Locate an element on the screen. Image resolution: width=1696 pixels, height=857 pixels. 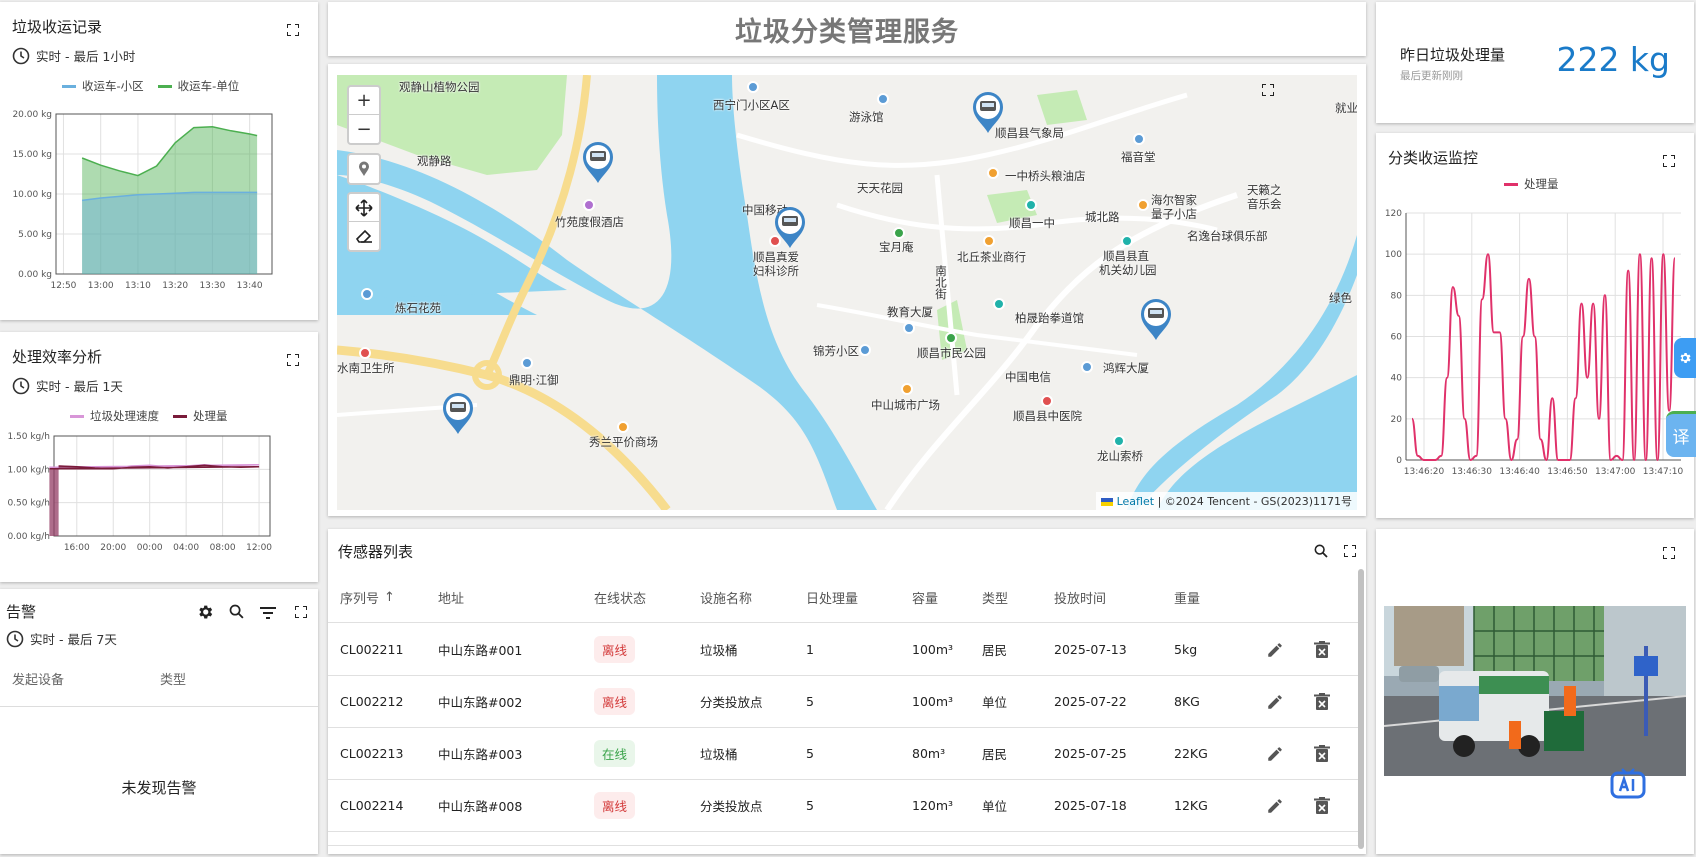
garbage-truck-video is located at coordinates (1535, 691).